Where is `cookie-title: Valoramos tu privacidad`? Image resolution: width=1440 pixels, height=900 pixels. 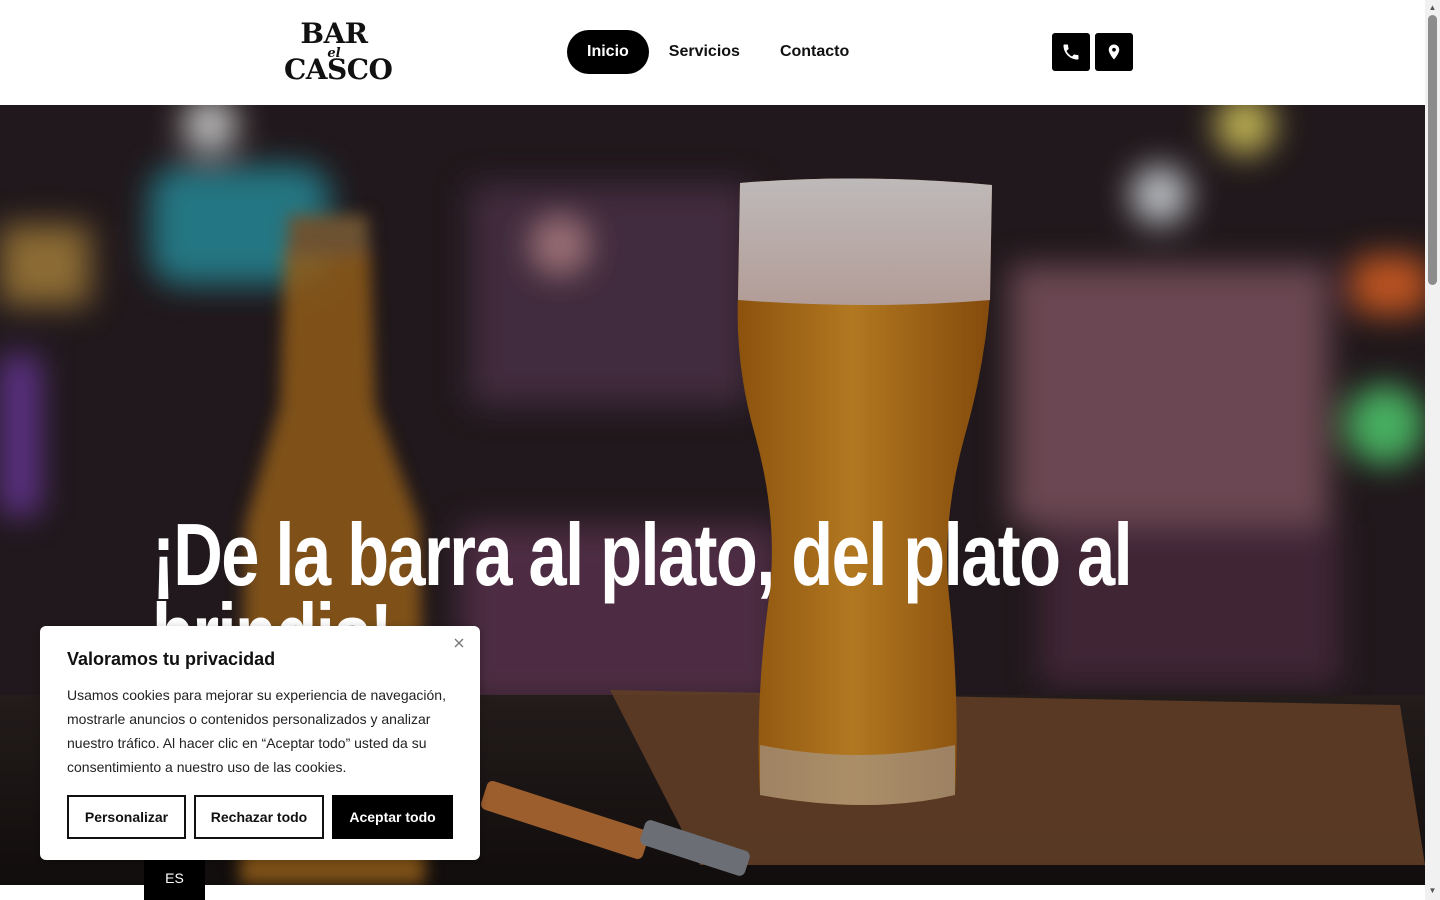
cookie-title: Valoramos tu privacidad is located at coordinates (171, 659).